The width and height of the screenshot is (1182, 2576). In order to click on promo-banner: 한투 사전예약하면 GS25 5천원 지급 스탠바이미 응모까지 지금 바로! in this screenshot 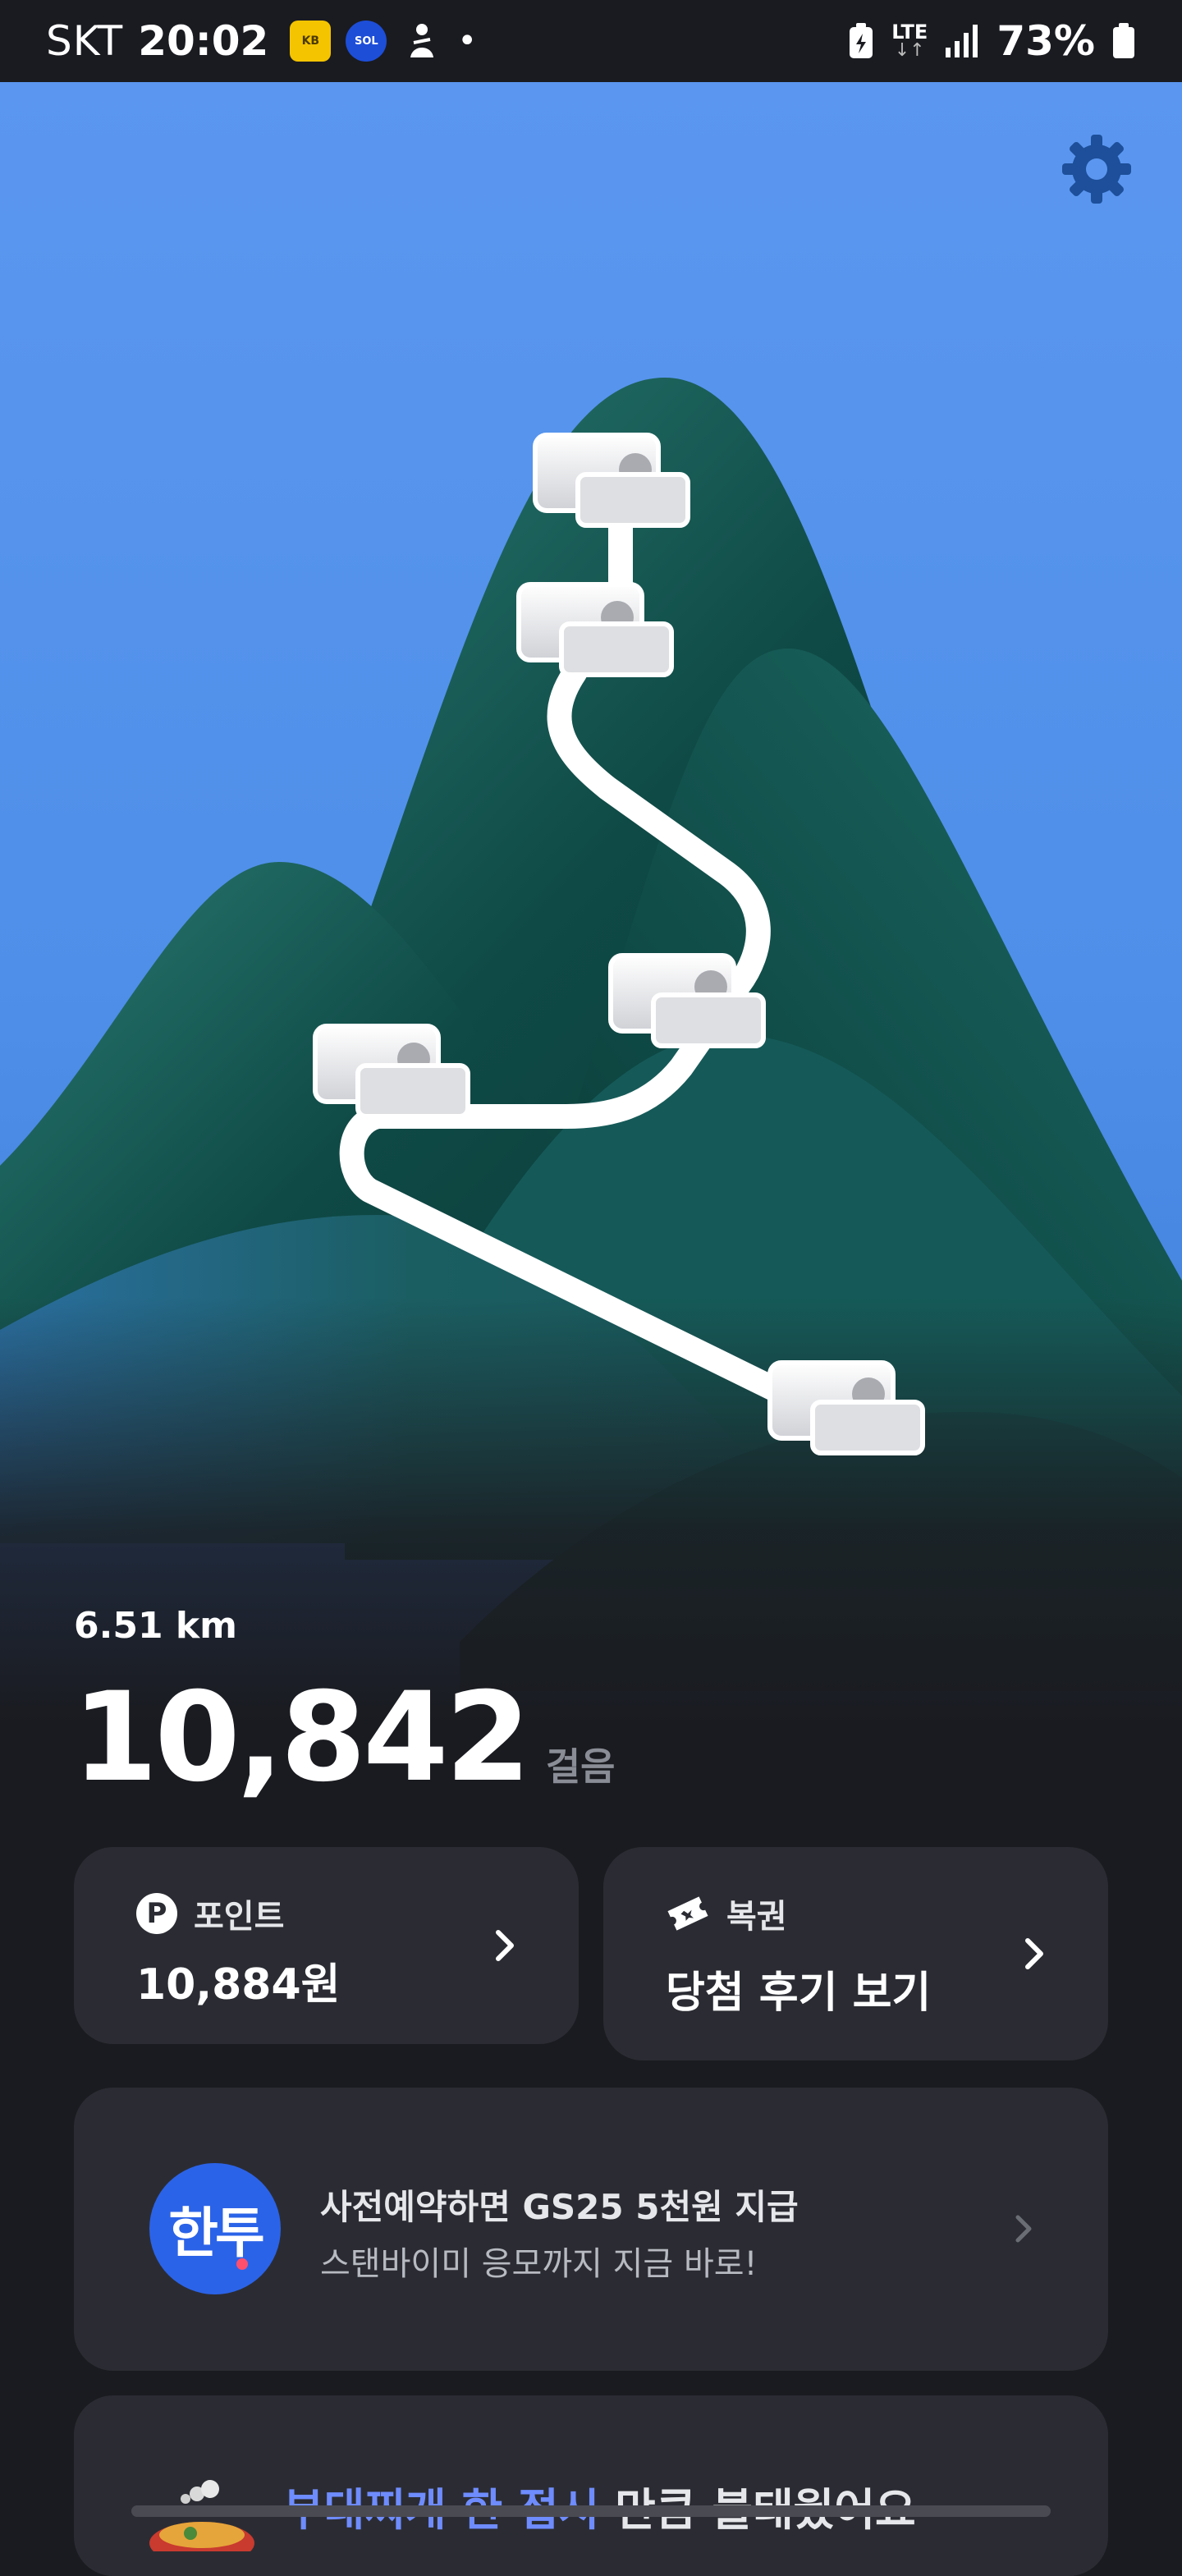, I will do `click(591, 2230)`.